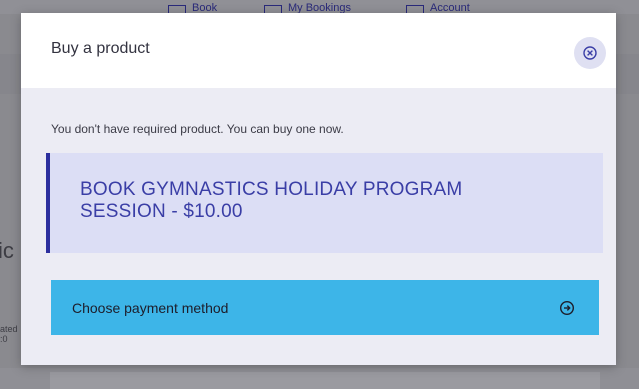 The image size is (639, 389). What do you see at coordinates (438, 7) in the screenshot?
I see `background-nav-account: Account` at bounding box center [438, 7].